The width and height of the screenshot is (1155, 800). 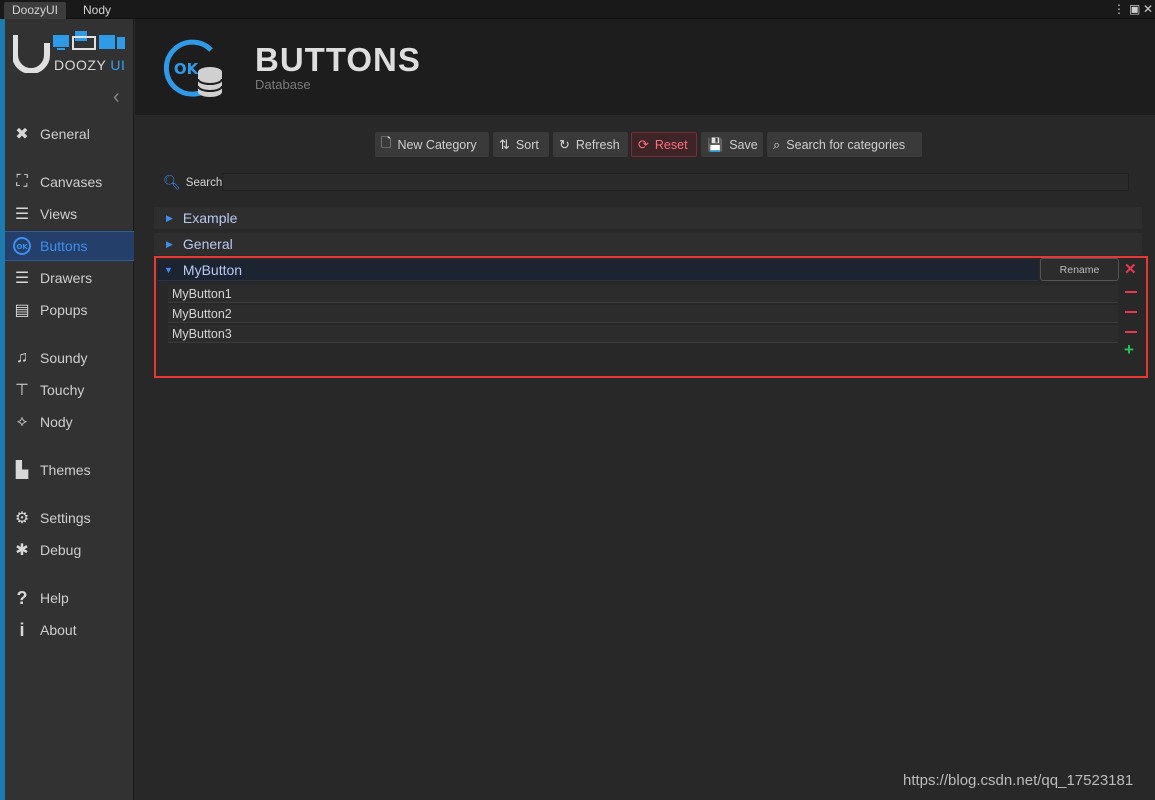 What do you see at coordinates (202, 294) in the screenshot?
I see `button-name: MyButton1` at bounding box center [202, 294].